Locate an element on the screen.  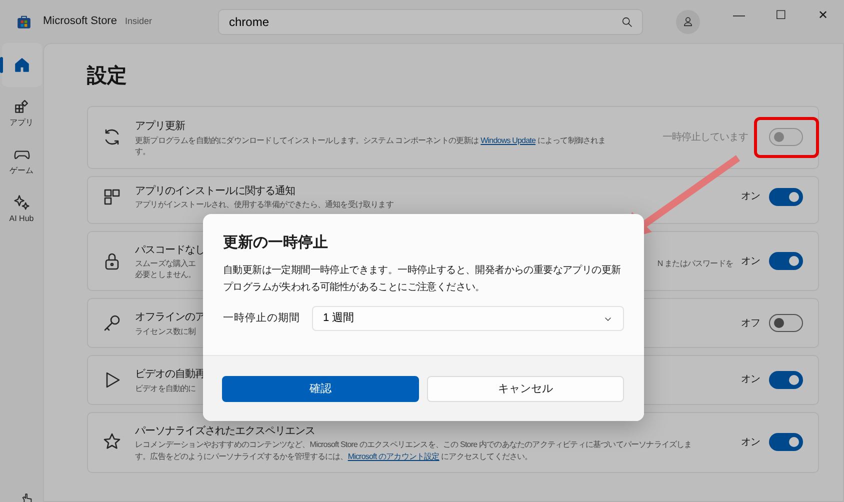
key-icon is located at coordinates (112, 323).